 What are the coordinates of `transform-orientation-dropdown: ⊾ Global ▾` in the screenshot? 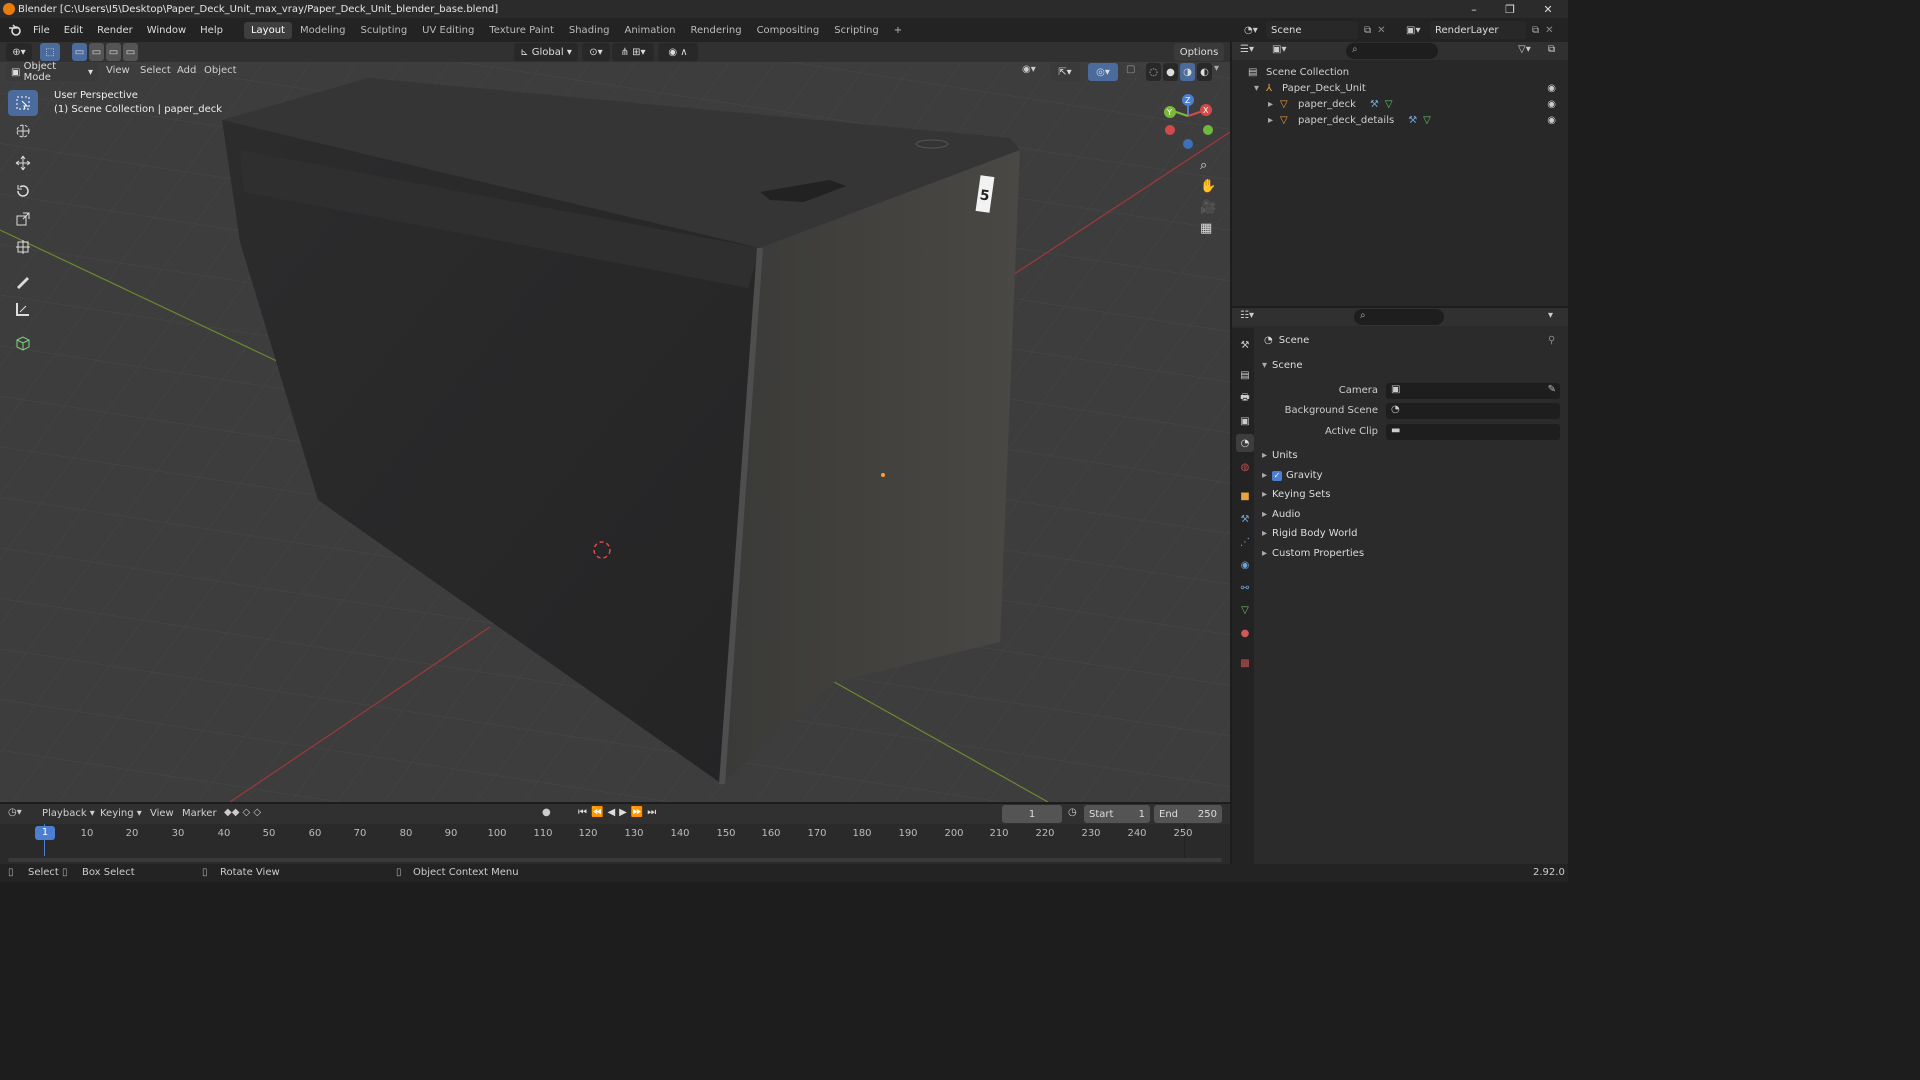 It's located at (546, 52).